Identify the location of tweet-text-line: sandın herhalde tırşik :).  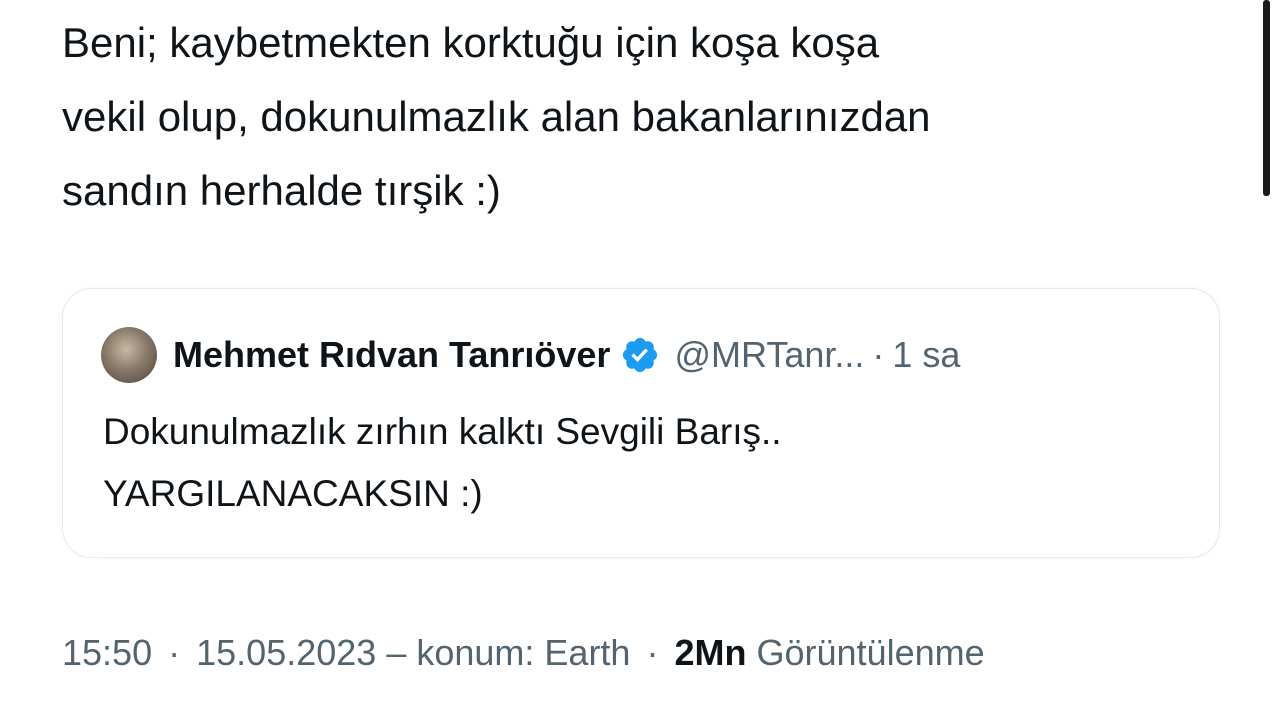
(281, 190).